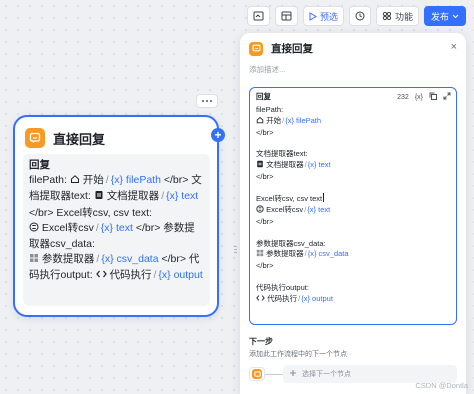  What do you see at coordinates (353, 300) in the screenshot?
I see `editor-line: 代码执行/{x} output` at bounding box center [353, 300].